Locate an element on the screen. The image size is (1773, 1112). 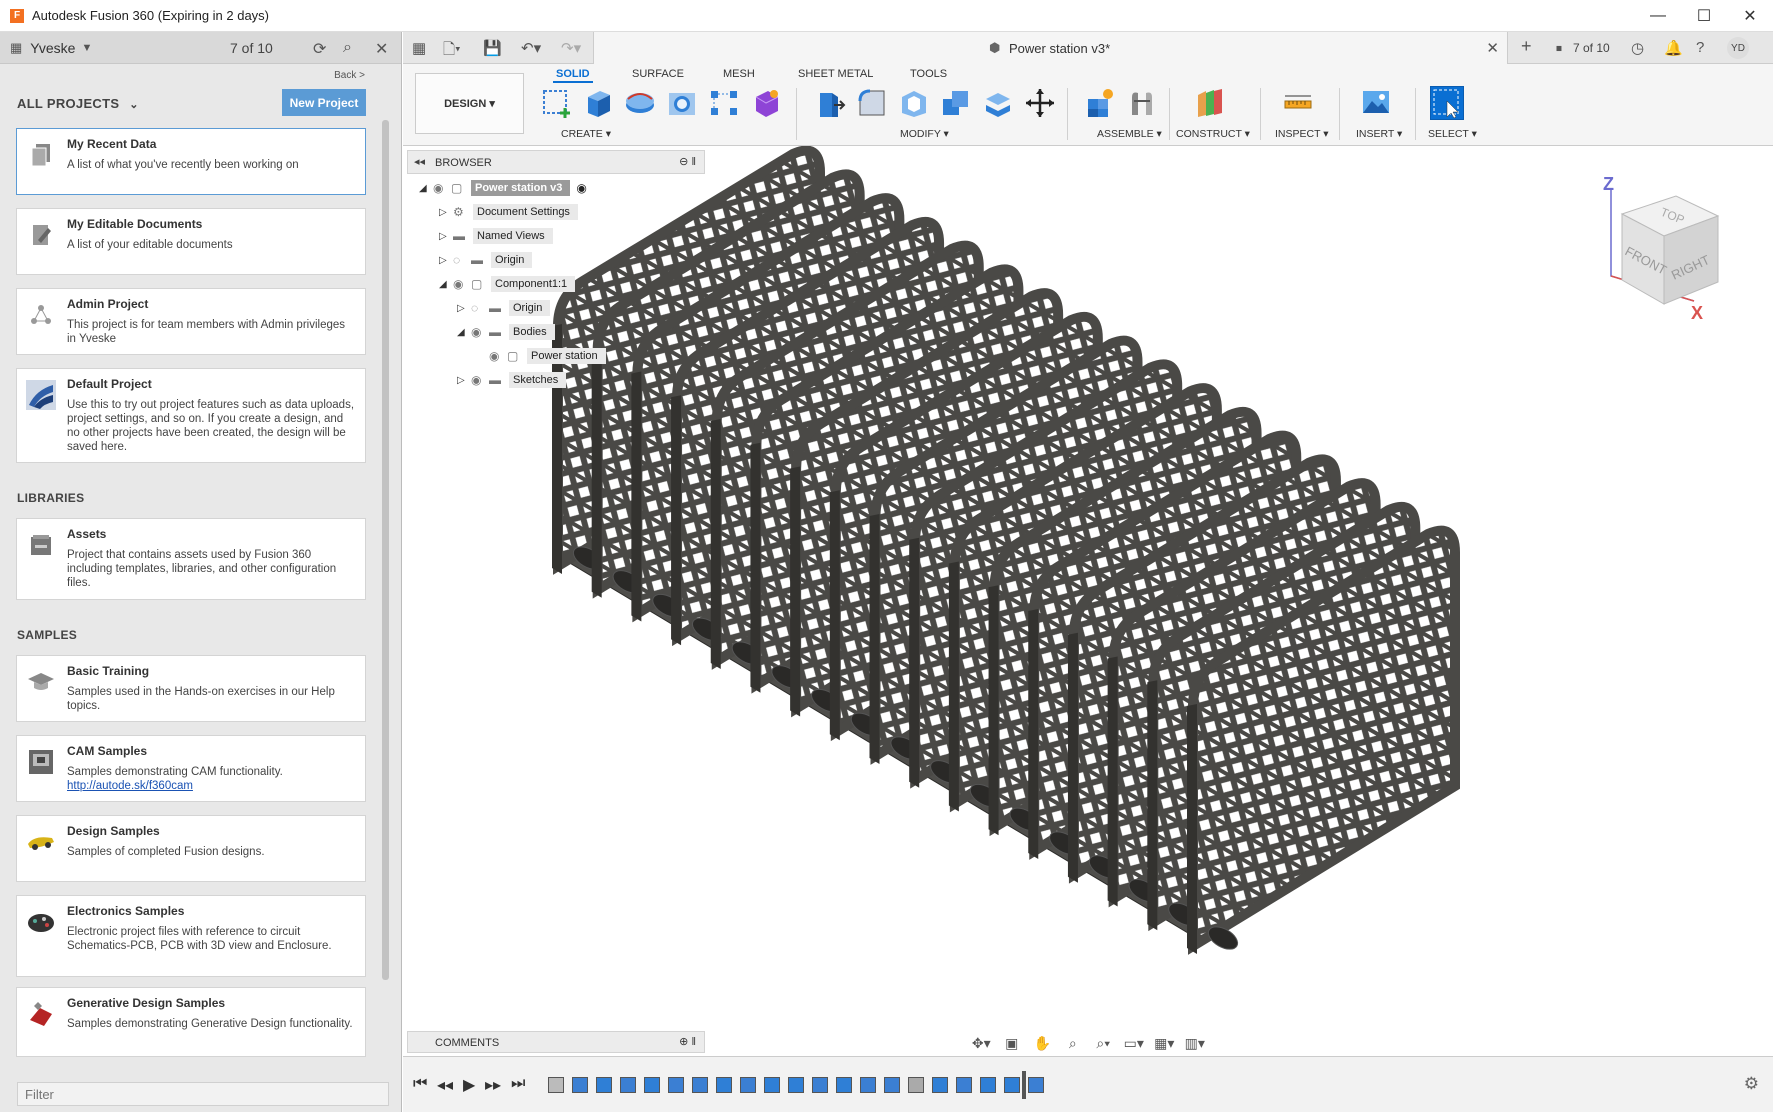
save-icon: 💾 is located at coordinates (492, 48).